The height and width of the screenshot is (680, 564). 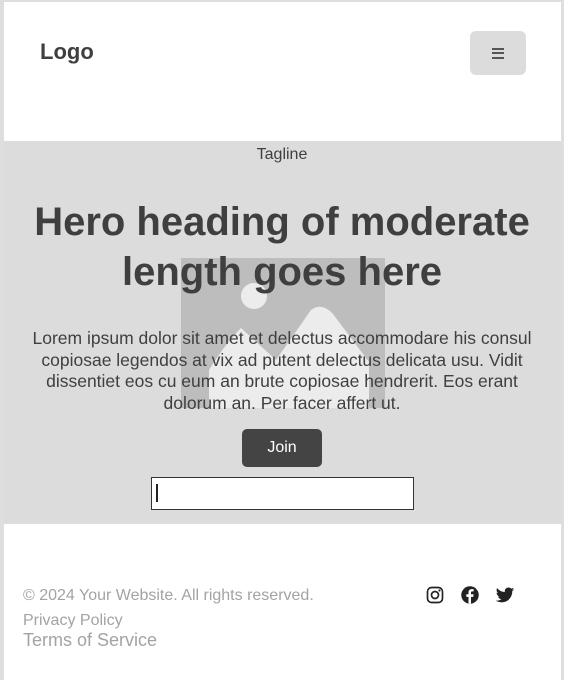 I want to click on signup-input, so click(x=282, y=493).